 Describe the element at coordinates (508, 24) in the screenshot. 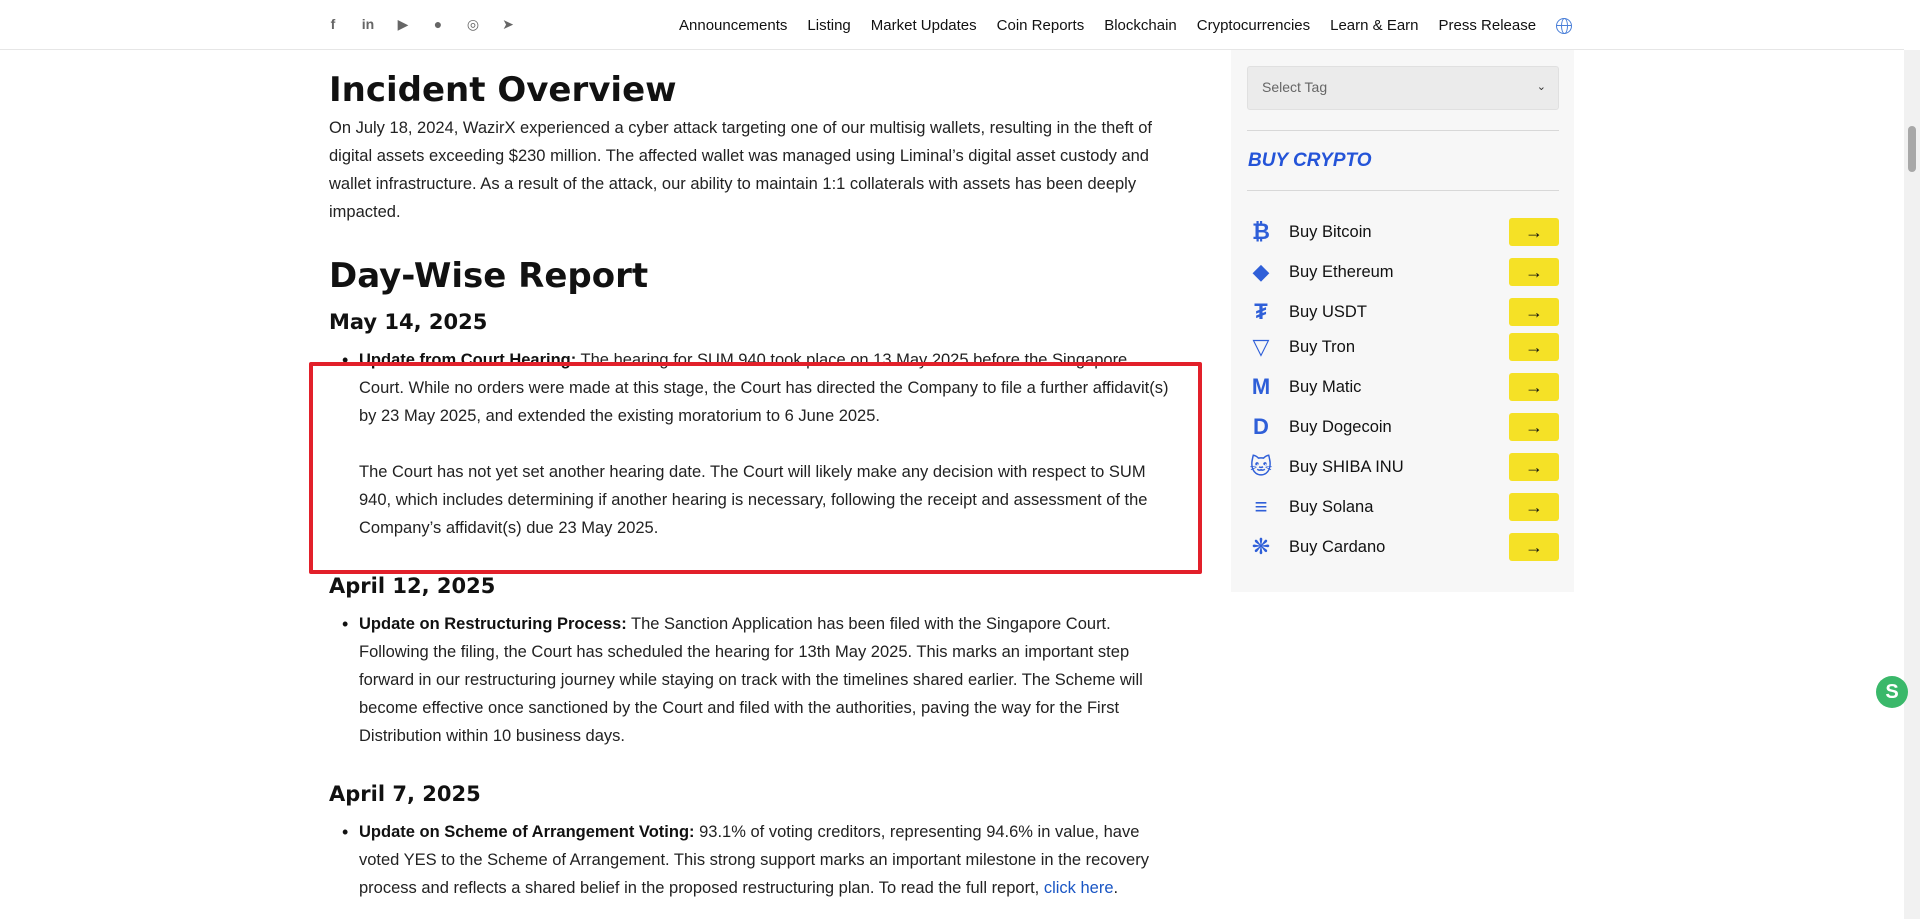

I see `telegram-icon: ➤` at that location.